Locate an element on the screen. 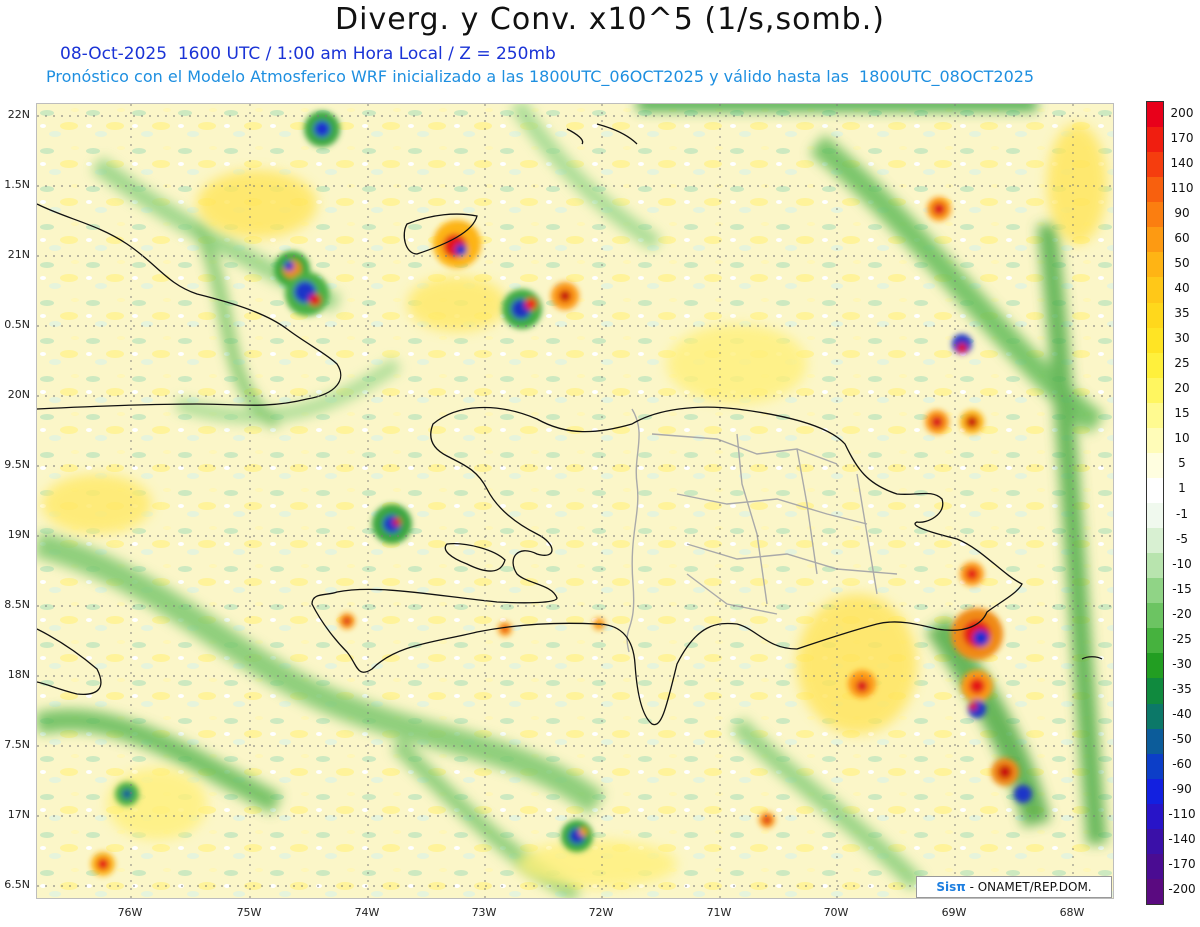 The width and height of the screenshot is (1200, 927). lat-tick-label: 9.5N is located at coordinates (17, 464).